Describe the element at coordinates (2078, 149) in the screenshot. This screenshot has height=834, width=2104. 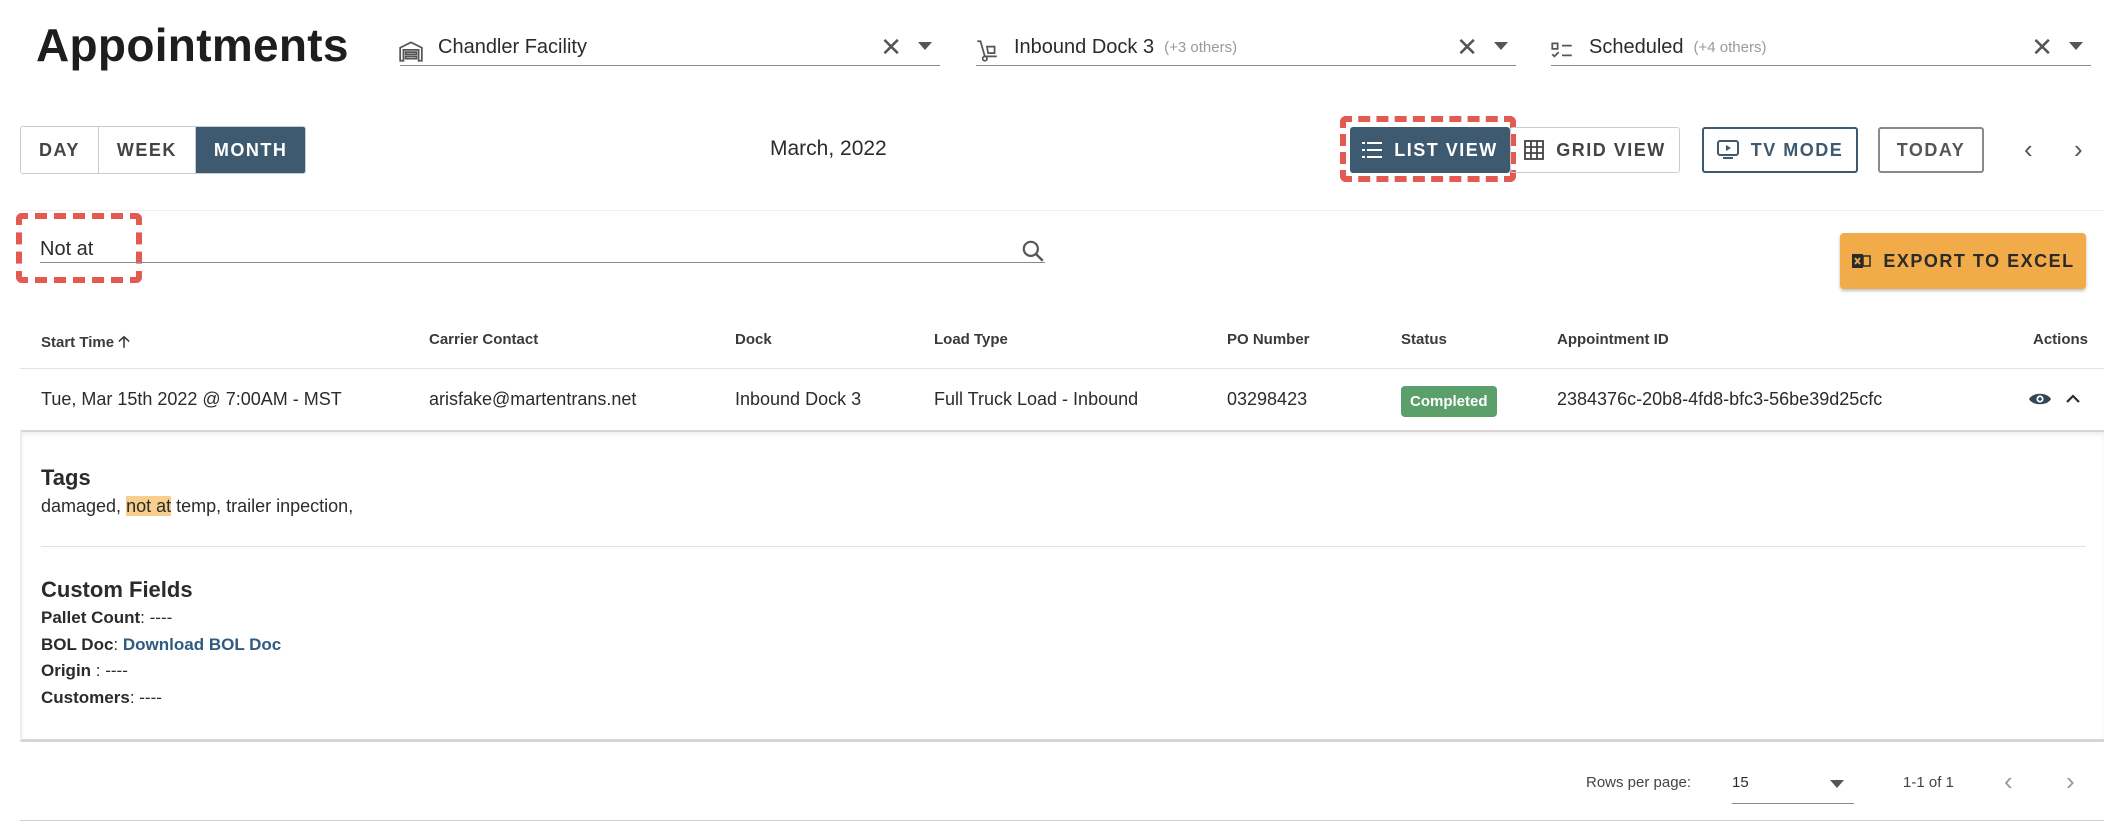
I see `next-period-icon: ›` at that location.